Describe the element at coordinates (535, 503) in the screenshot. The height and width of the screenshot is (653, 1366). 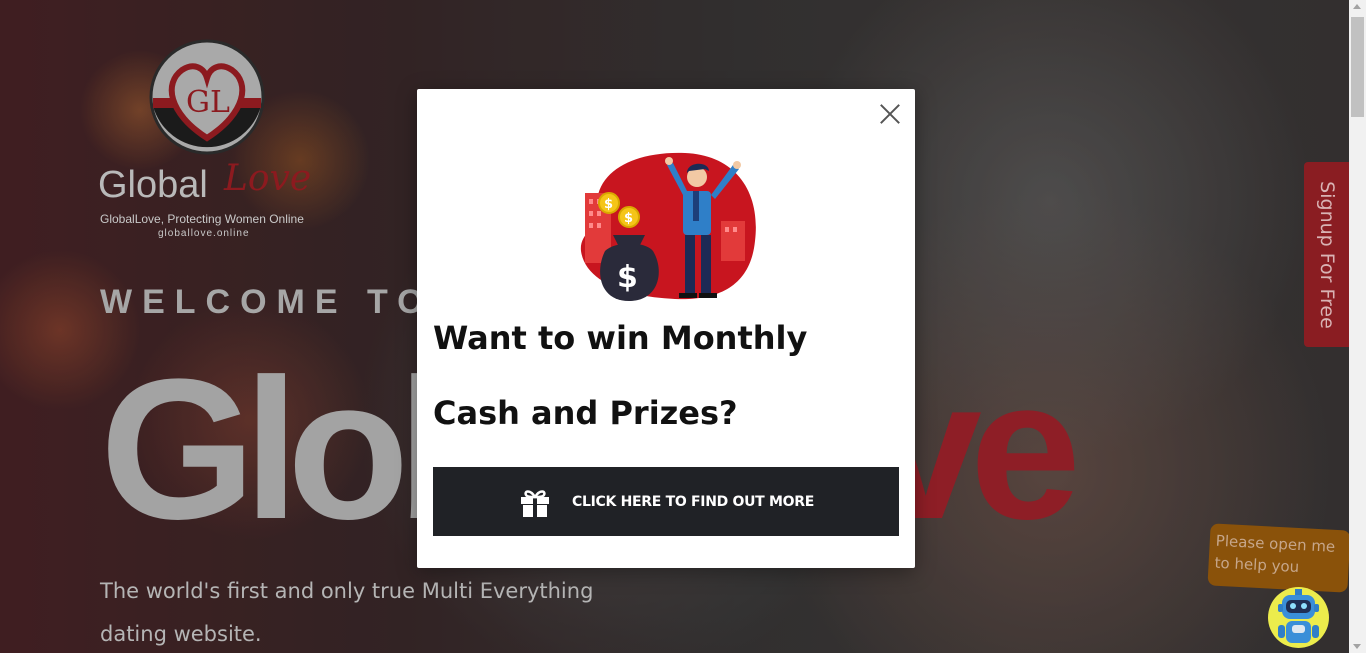
I see `gift-icon` at that location.